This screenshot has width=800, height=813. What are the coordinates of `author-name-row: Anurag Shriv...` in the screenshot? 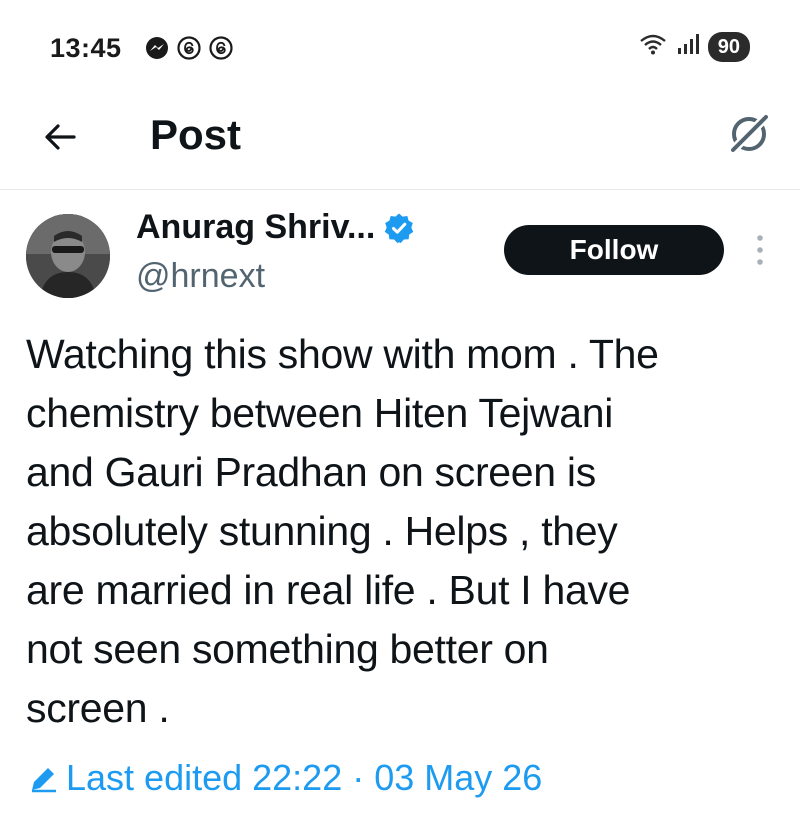 It's located at (275, 227).